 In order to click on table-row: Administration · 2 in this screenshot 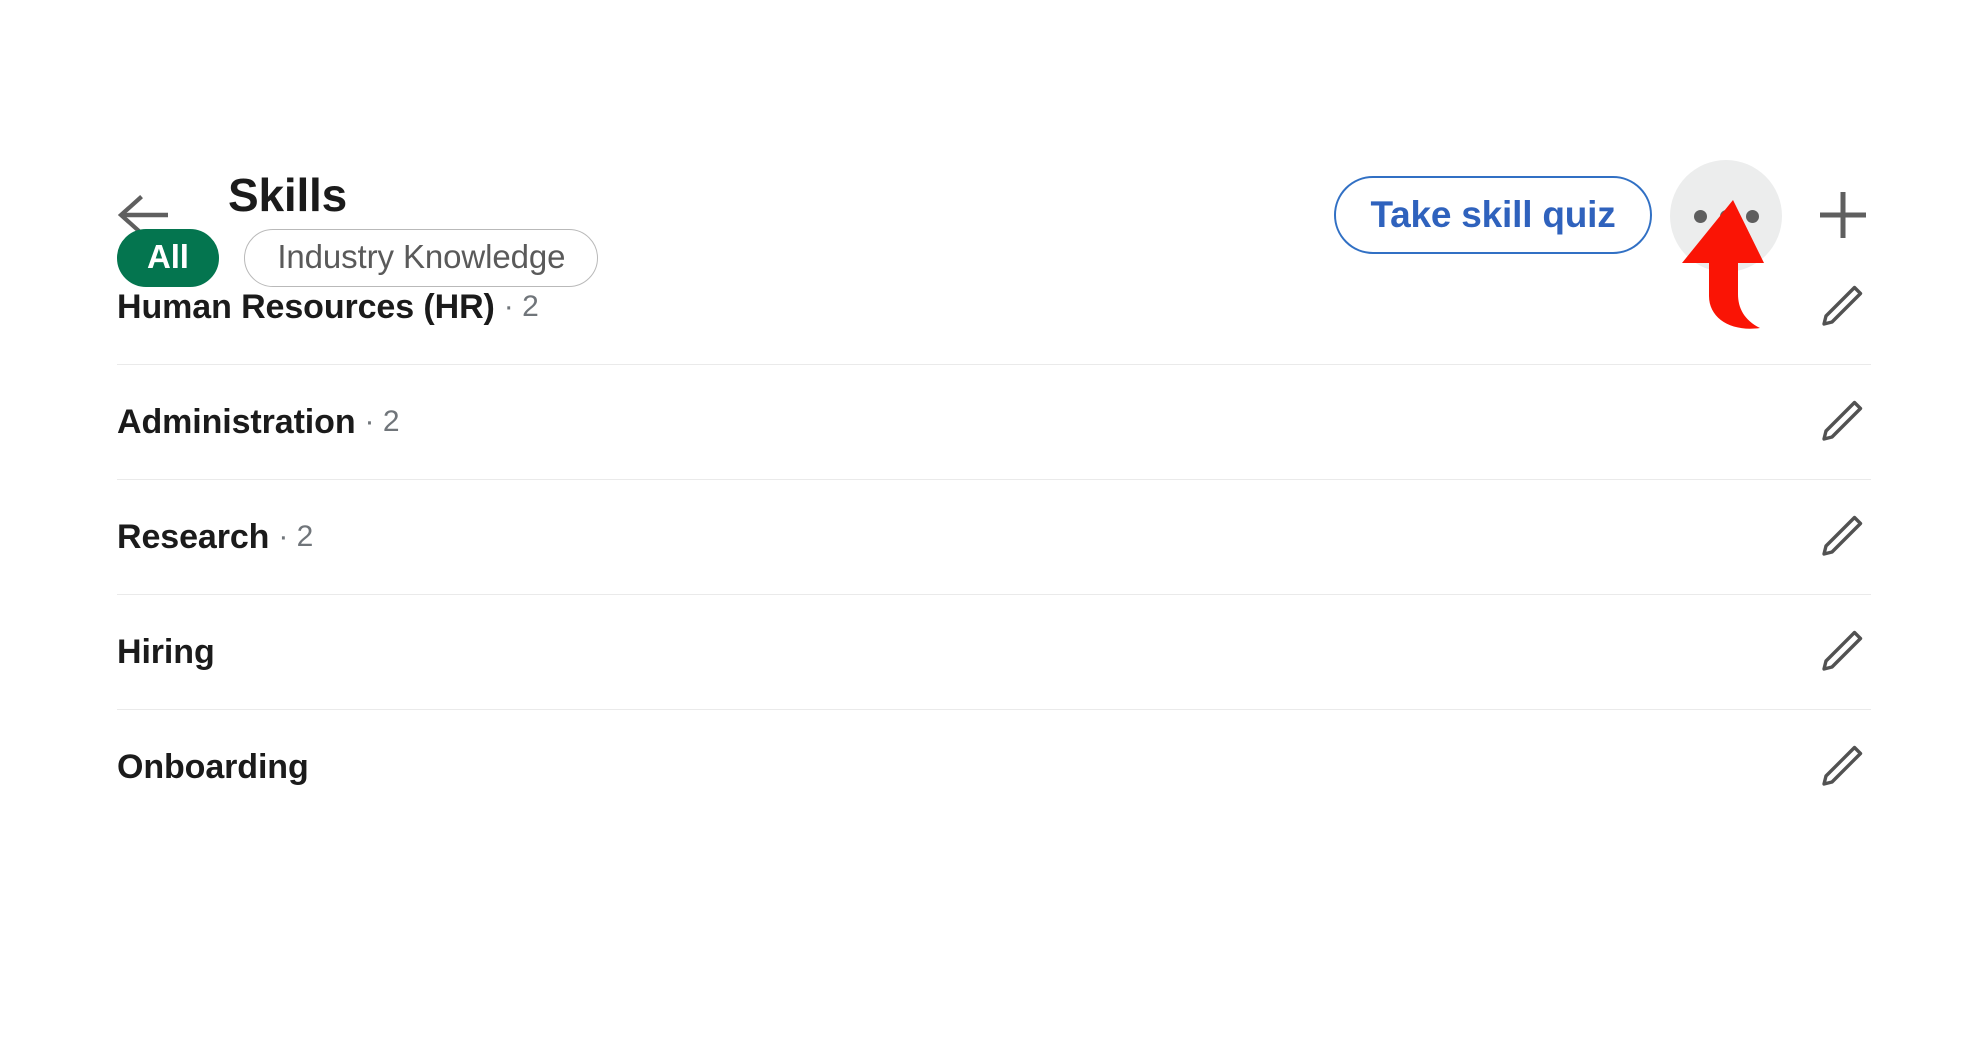, I will do `click(994, 421)`.